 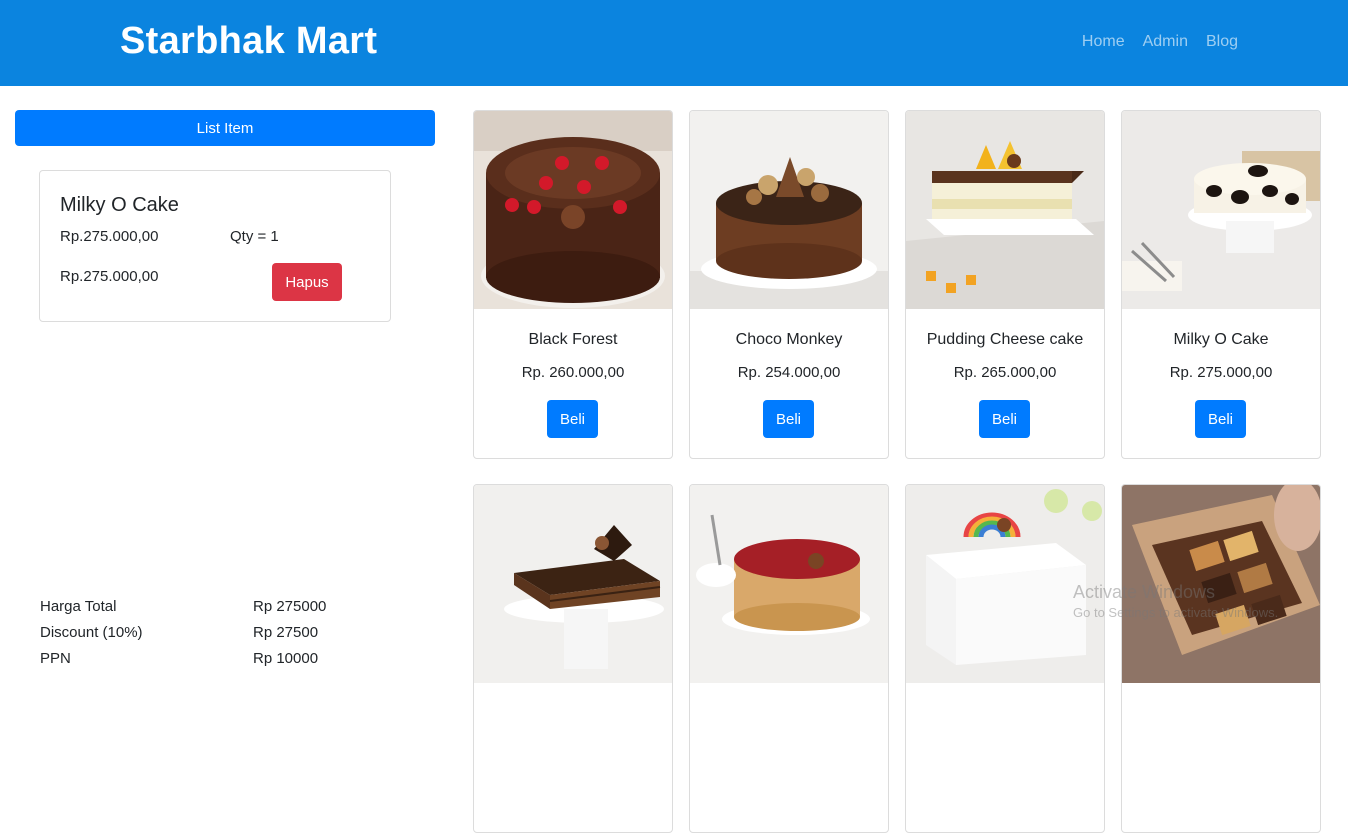 I want to click on summary-row: Discount (10%) Rp 27500, so click(x=200, y=637).